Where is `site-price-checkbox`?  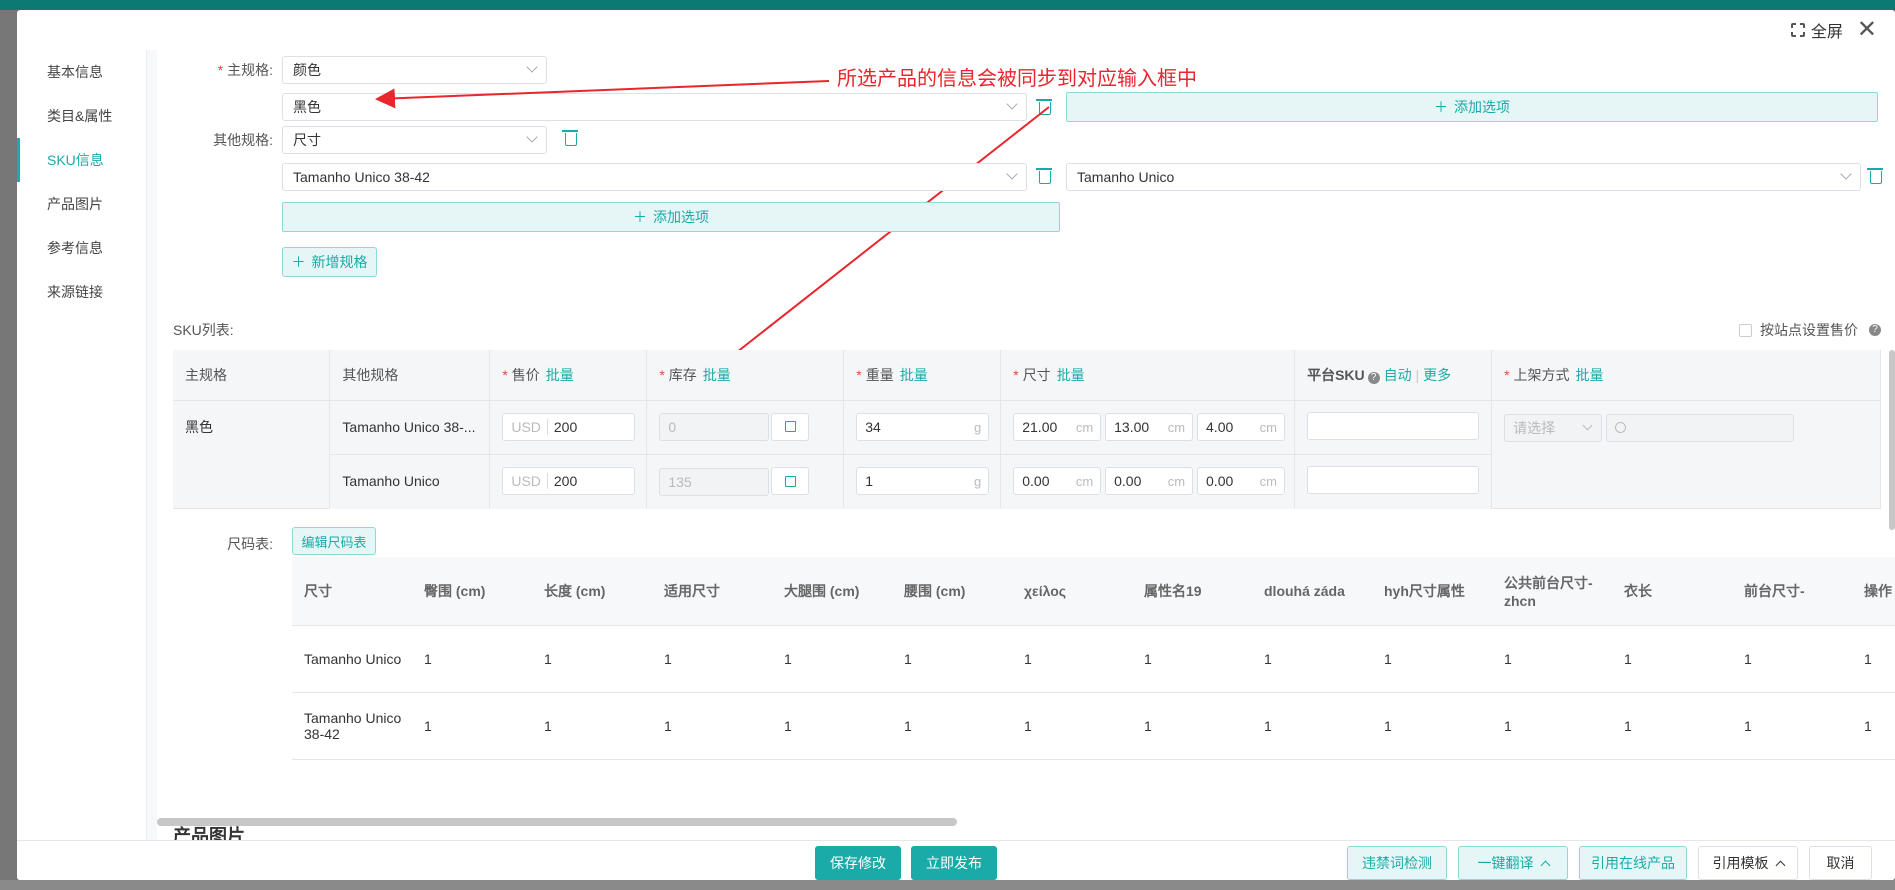 site-price-checkbox is located at coordinates (1745, 330).